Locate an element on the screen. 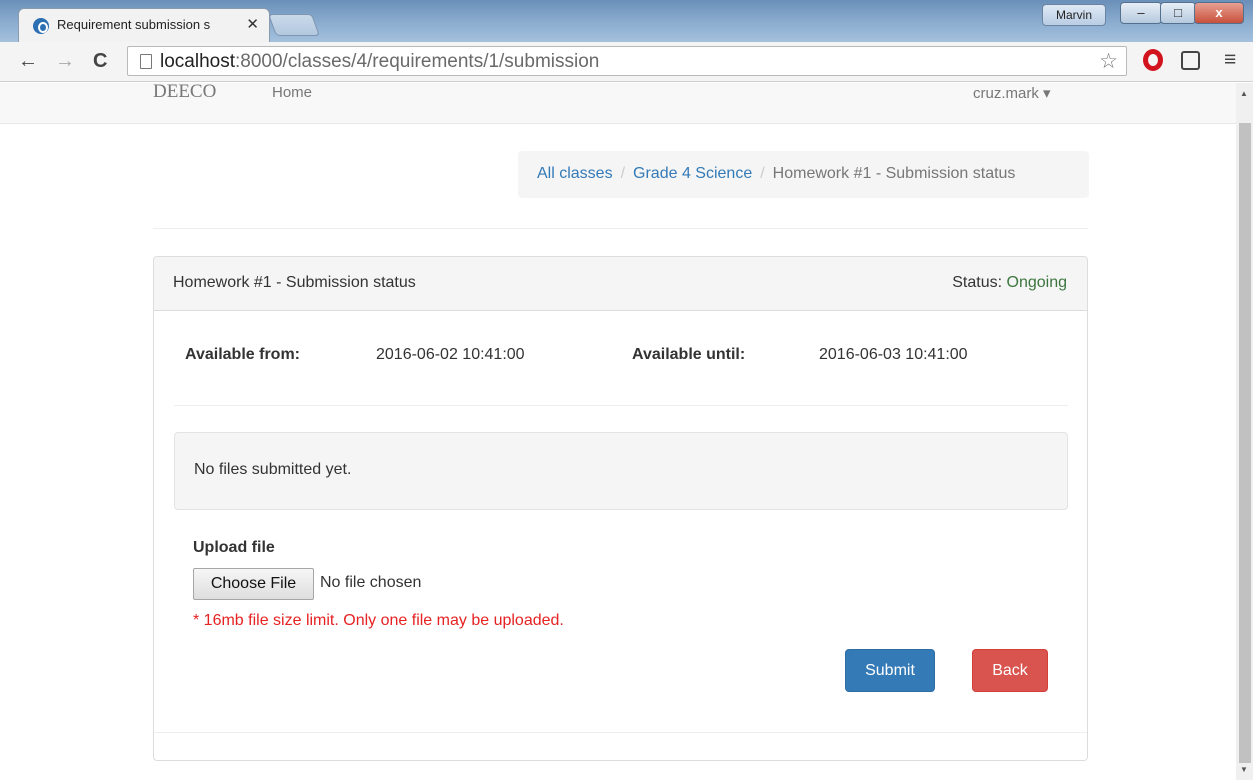 Image resolution: width=1253 pixels, height=780 pixels. available-until-label: Available until: is located at coordinates (689, 354).